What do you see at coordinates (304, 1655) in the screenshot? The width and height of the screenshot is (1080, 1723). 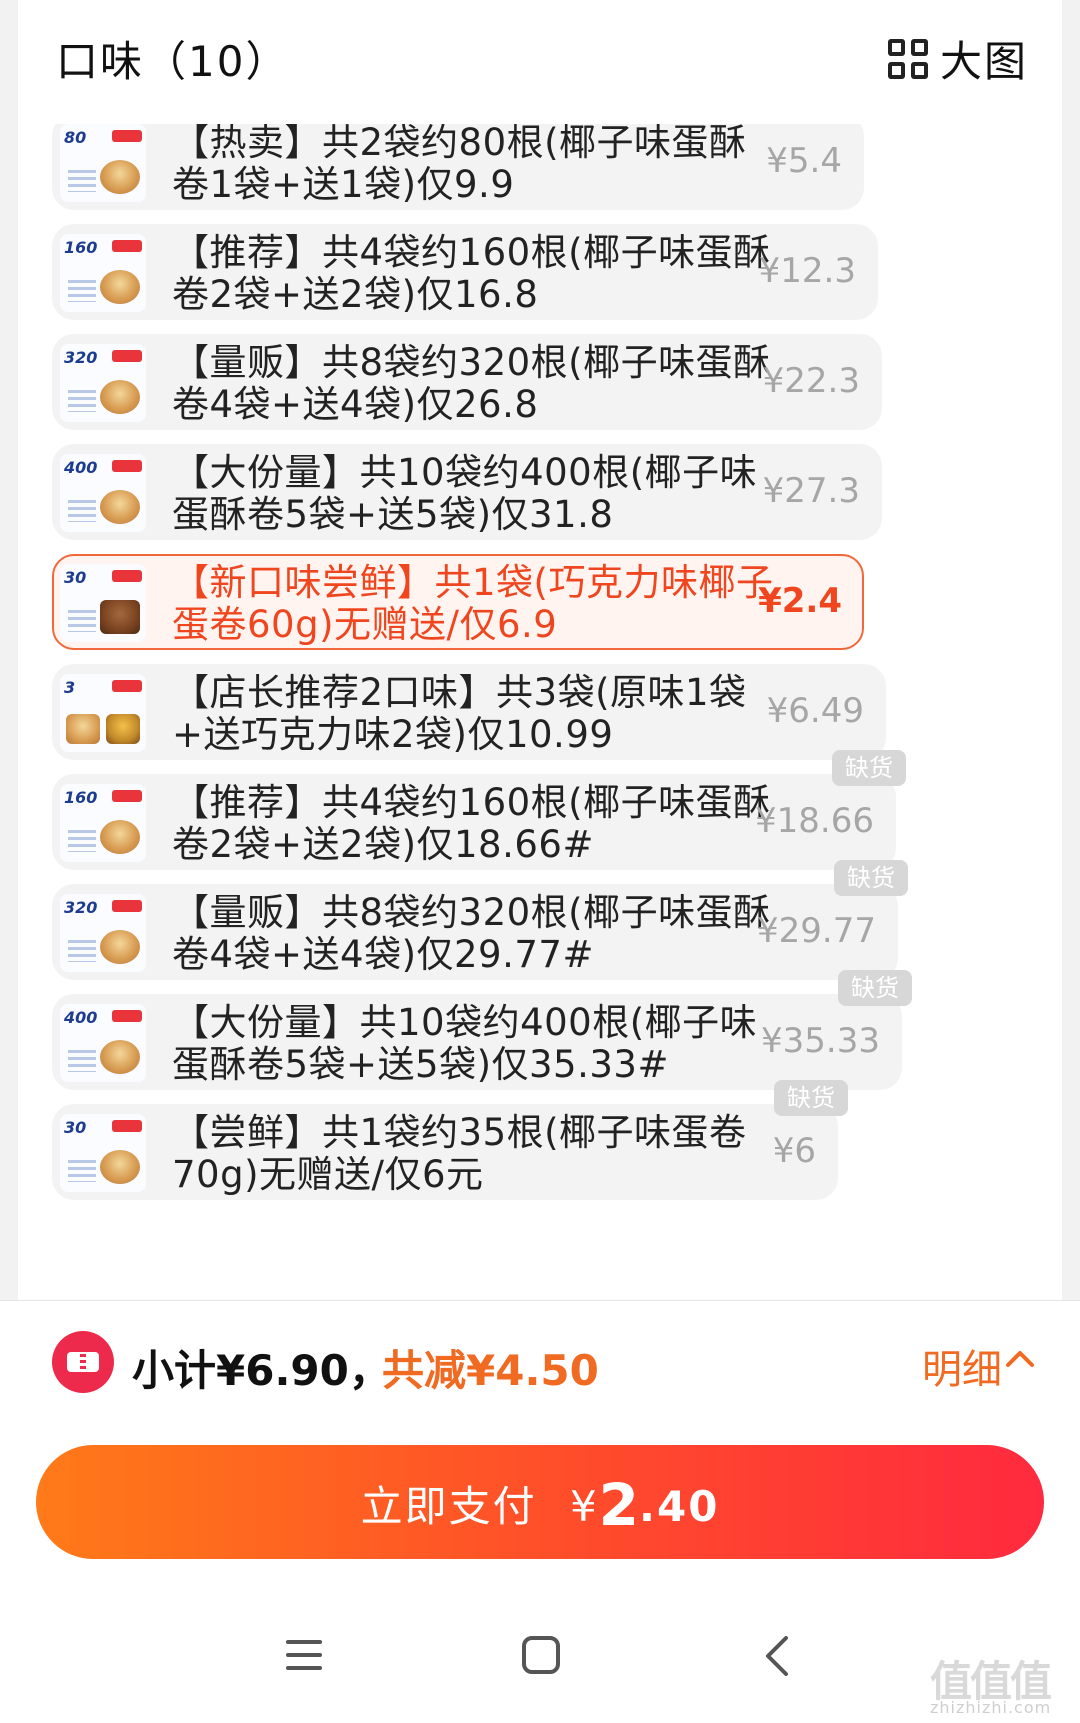 I see `recent-apps-icon` at bounding box center [304, 1655].